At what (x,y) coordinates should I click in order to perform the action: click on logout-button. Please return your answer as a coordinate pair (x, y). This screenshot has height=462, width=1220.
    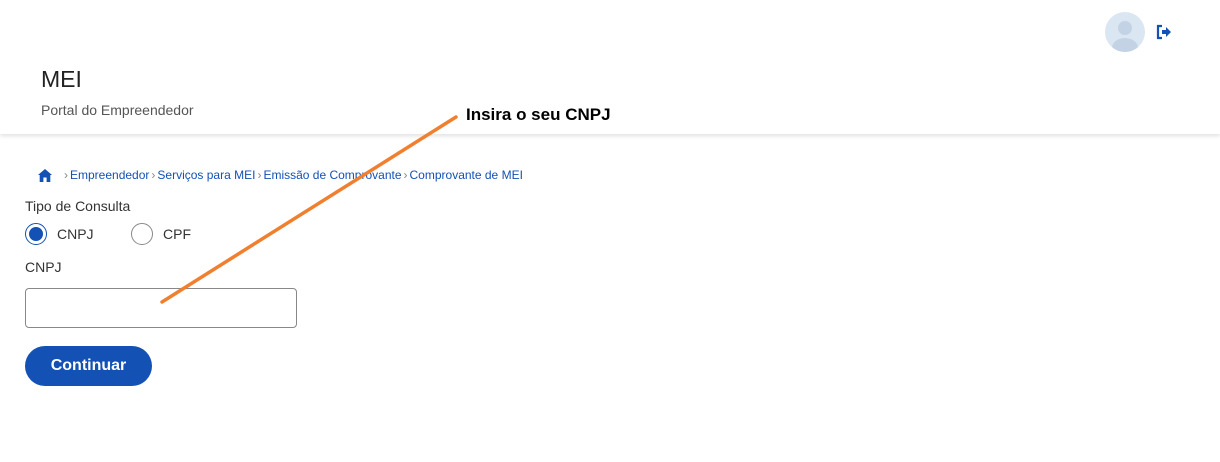
    Looking at the image, I should click on (1164, 32).